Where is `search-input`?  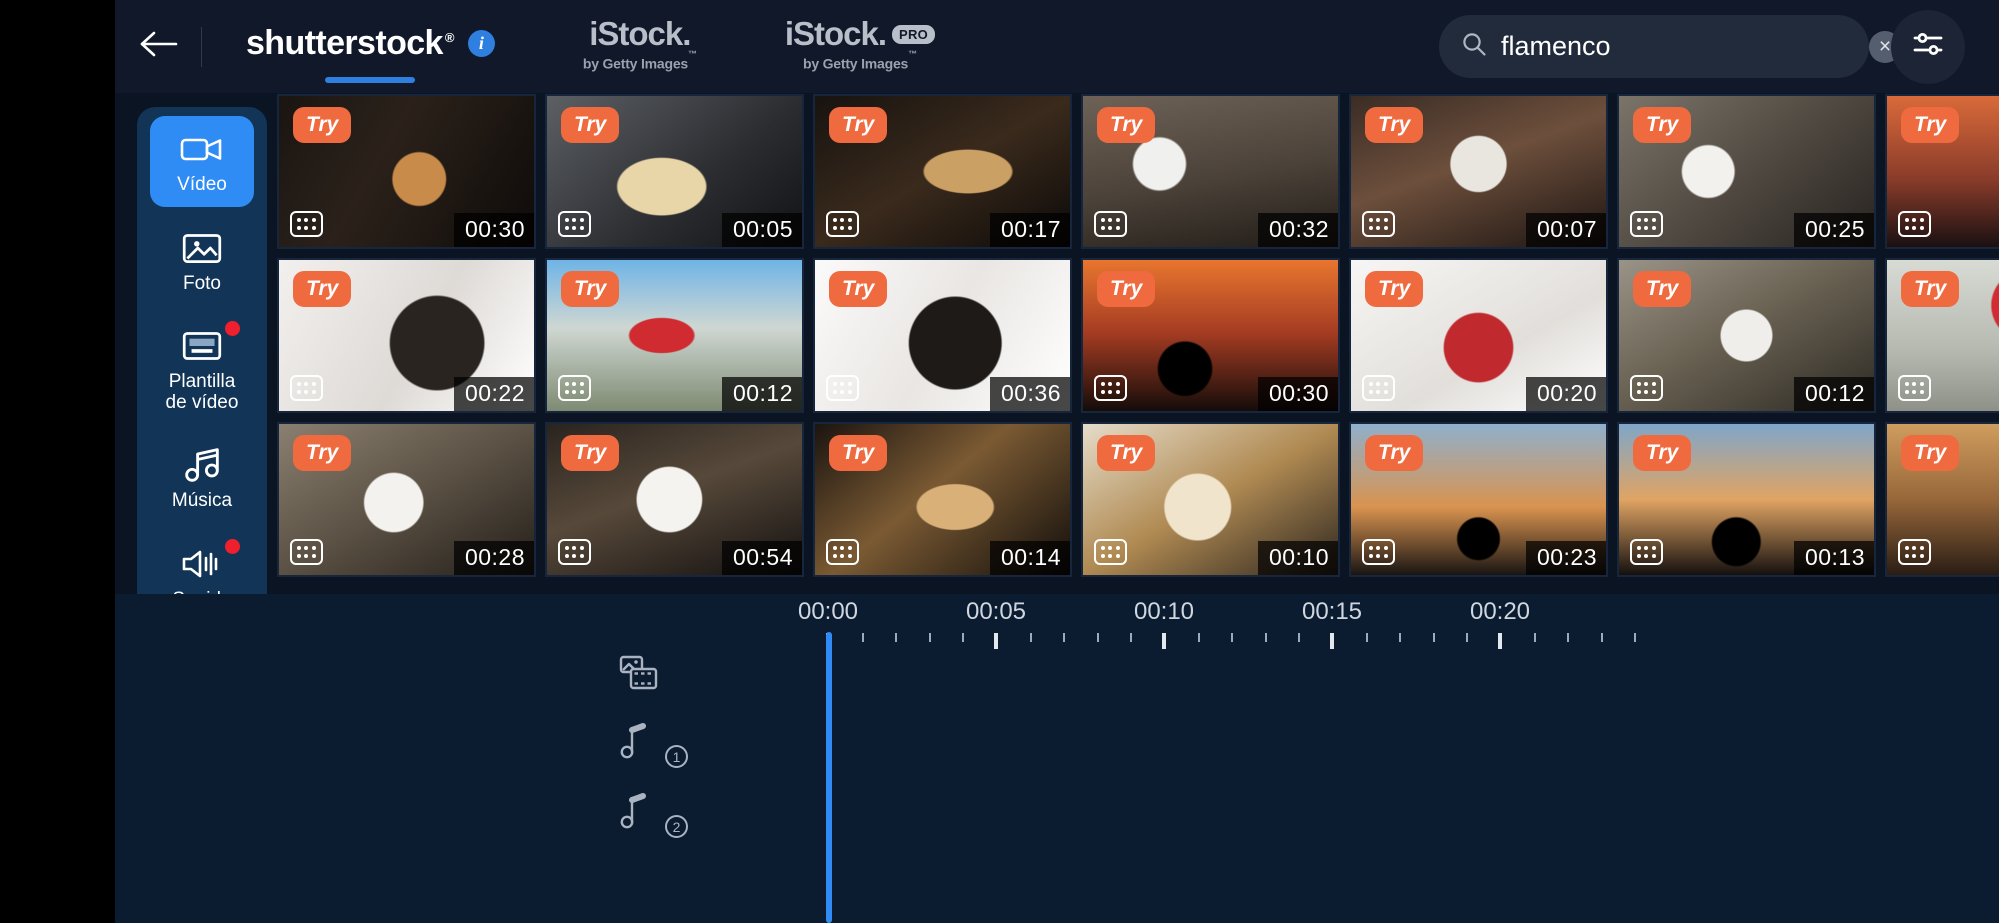 search-input is located at coordinates (1678, 46).